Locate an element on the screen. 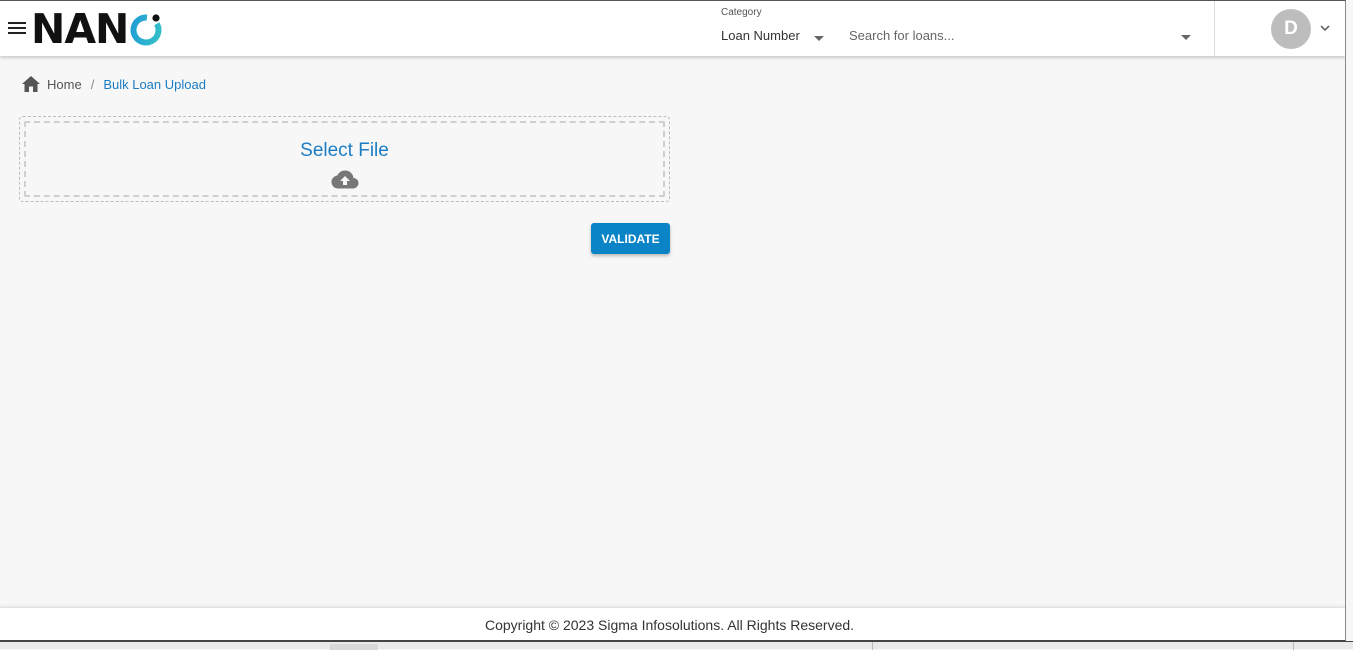 Image resolution: width=1353 pixels, height=650 pixels. loan-search is located at coordinates (1024, 35).